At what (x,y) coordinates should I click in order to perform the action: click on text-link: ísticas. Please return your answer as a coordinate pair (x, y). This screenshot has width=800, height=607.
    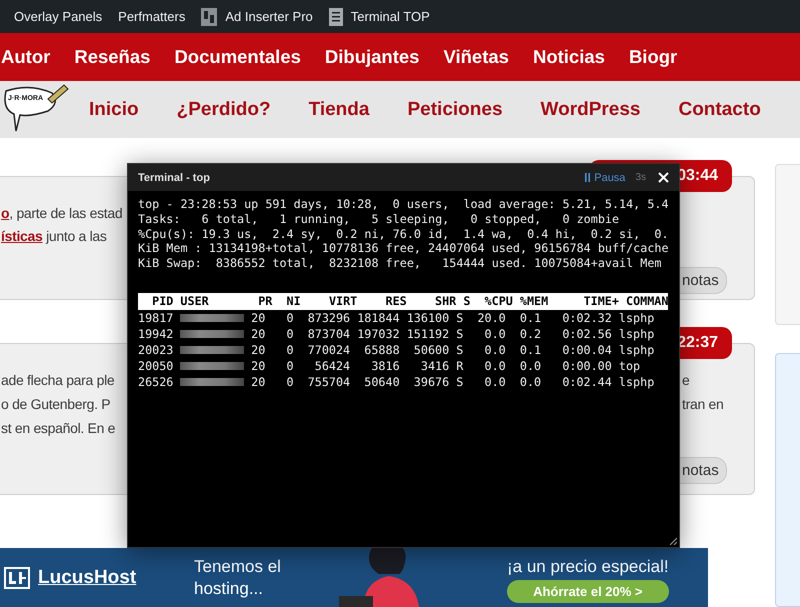
    Looking at the image, I should click on (21, 236).